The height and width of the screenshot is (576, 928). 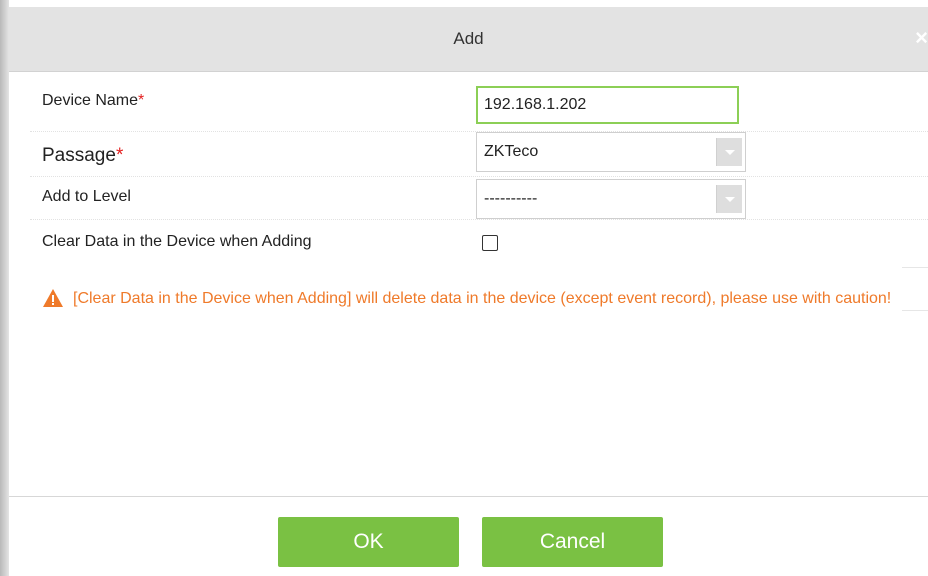 I want to click on warning-triangle-icon, so click(x=53, y=298).